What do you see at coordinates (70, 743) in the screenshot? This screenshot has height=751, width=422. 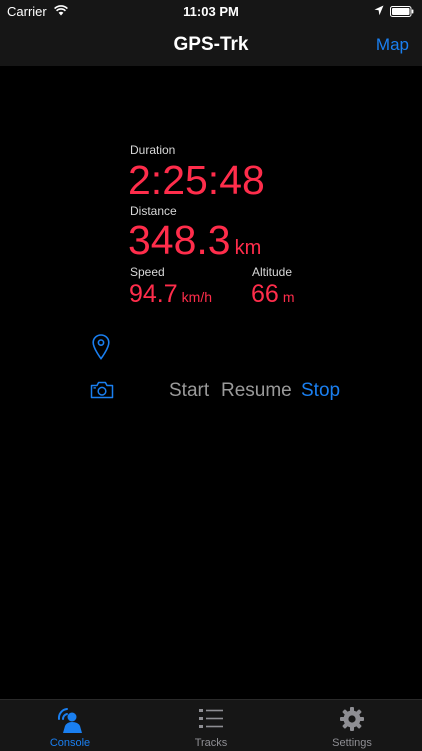 I see `tab-console-label: Console` at bounding box center [70, 743].